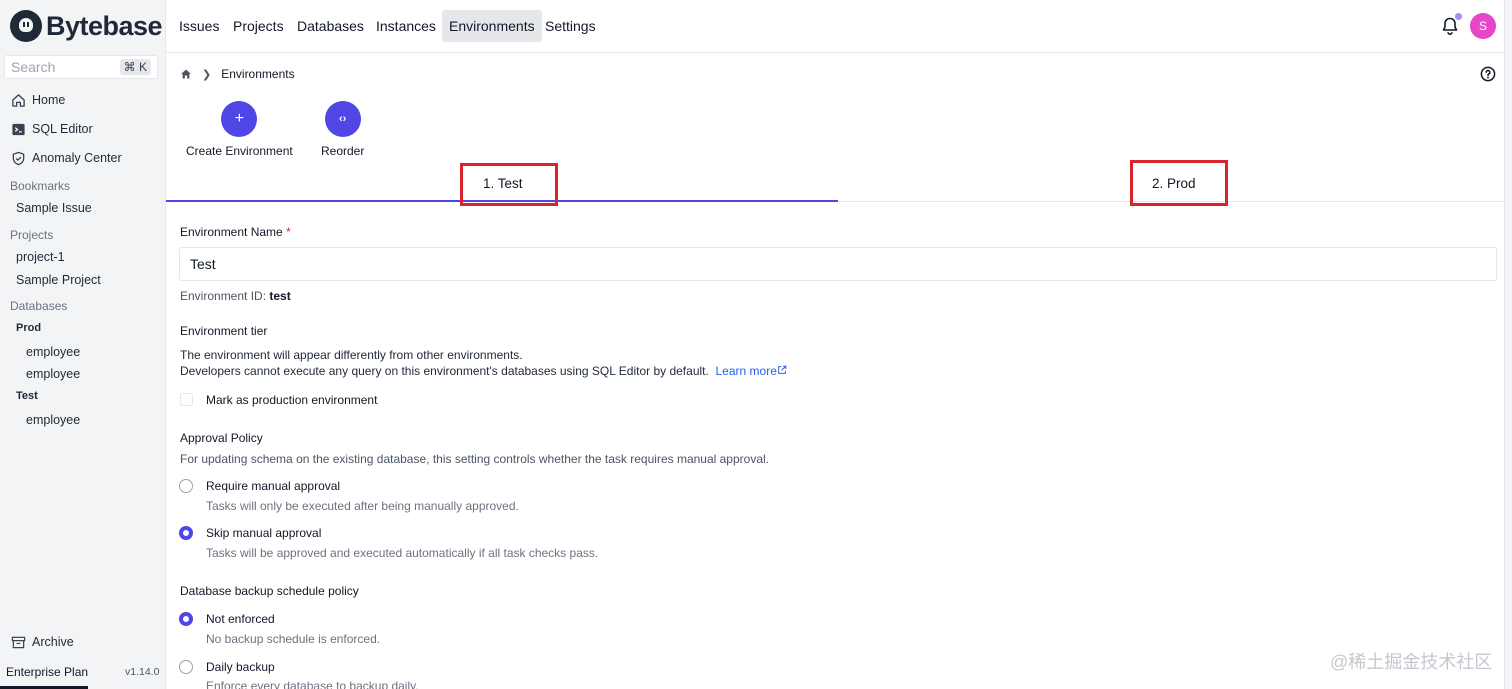 The height and width of the screenshot is (689, 1512). I want to click on search-shortcut: ⌘ K, so click(135, 67).